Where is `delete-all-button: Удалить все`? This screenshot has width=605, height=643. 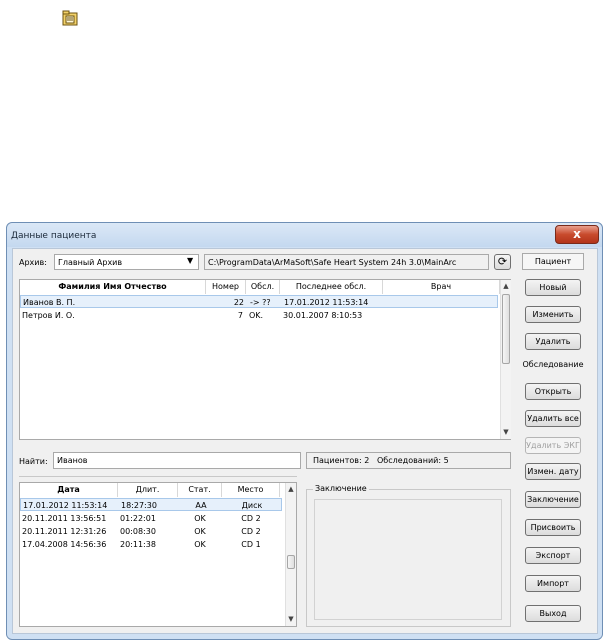
delete-all-button: Удалить все is located at coordinates (553, 418).